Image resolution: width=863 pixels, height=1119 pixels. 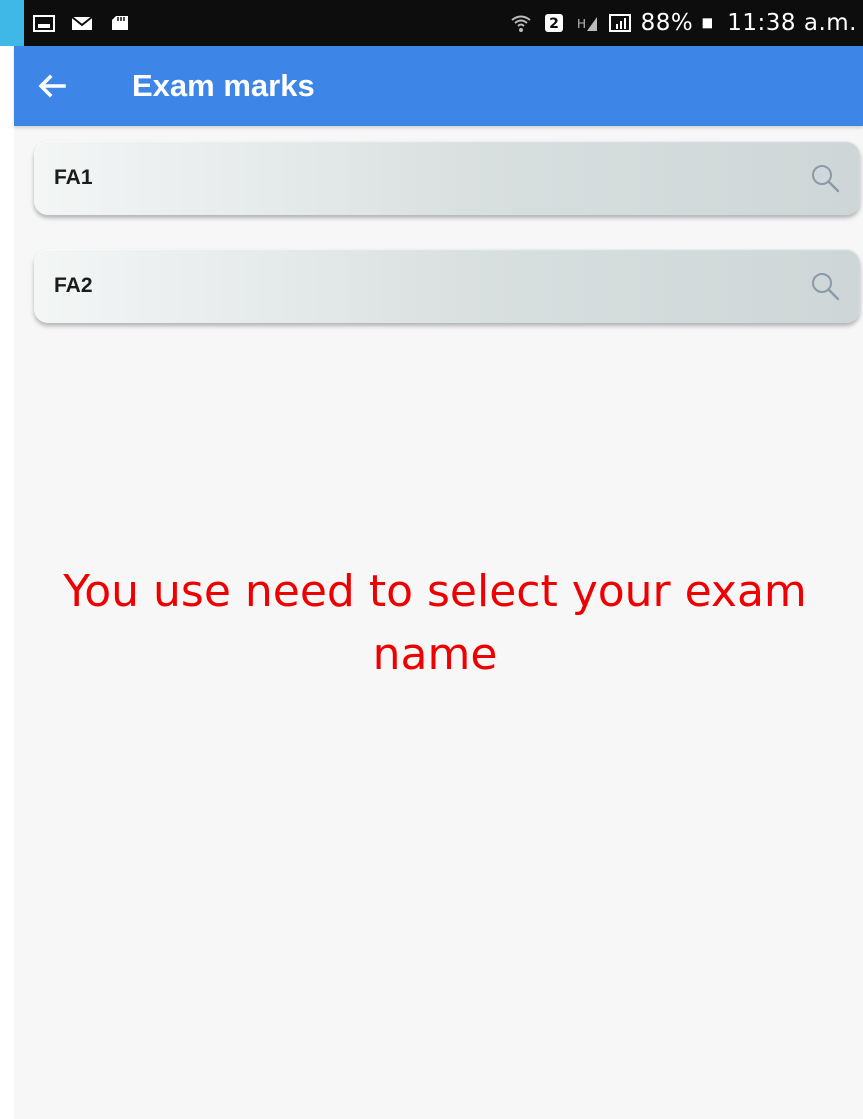 I want to click on svg-text: 2, so click(x=554, y=24).